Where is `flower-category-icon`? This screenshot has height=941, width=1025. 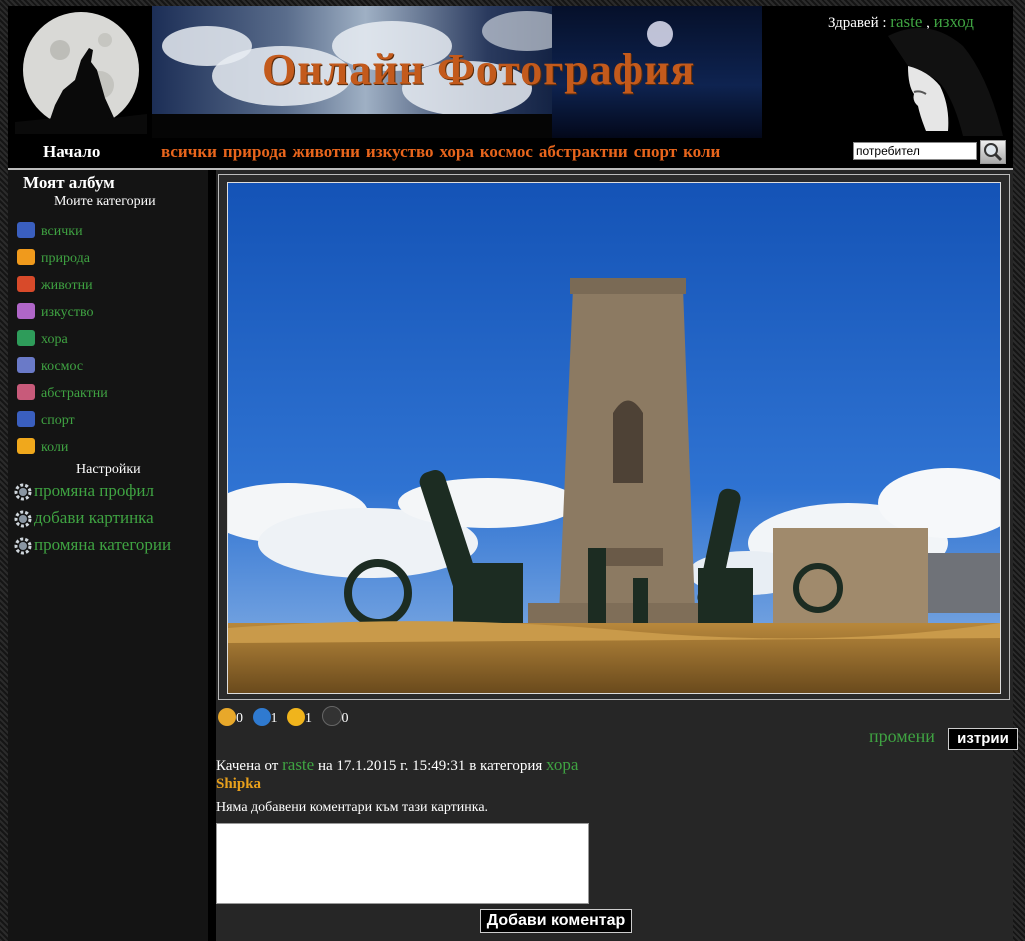 flower-category-icon is located at coordinates (26, 257).